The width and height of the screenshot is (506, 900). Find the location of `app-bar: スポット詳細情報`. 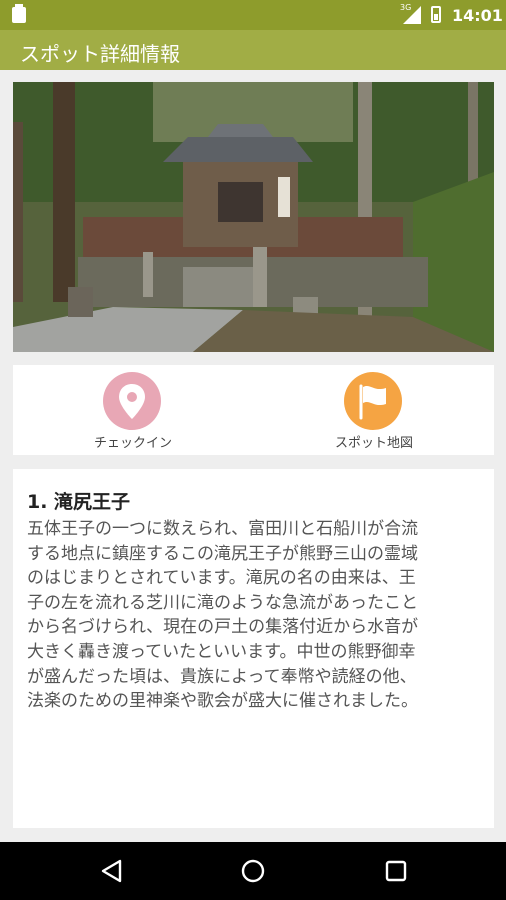

app-bar: スポット詳細情報 is located at coordinates (253, 50).